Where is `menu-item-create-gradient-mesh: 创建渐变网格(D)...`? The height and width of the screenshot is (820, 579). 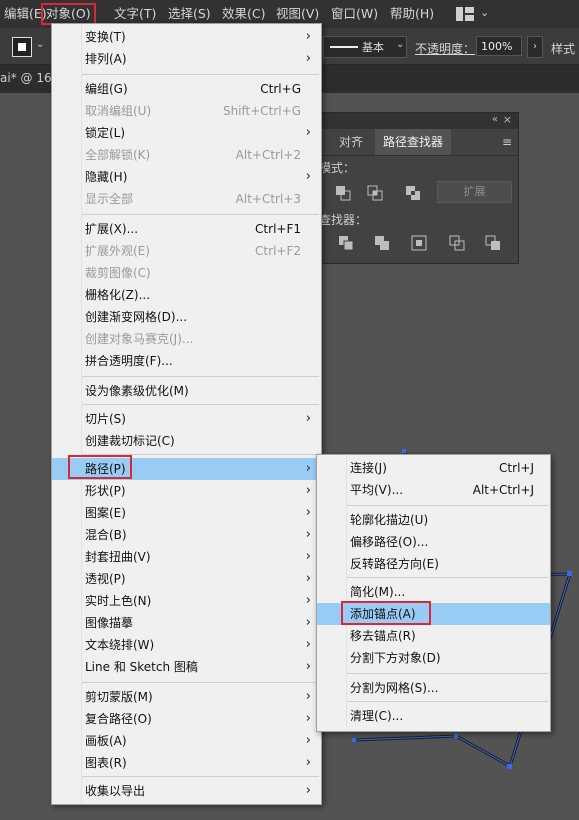 menu-item-create-gradient-mesh: 创建渐变网格(D)... is located at coordinates (186, 317).